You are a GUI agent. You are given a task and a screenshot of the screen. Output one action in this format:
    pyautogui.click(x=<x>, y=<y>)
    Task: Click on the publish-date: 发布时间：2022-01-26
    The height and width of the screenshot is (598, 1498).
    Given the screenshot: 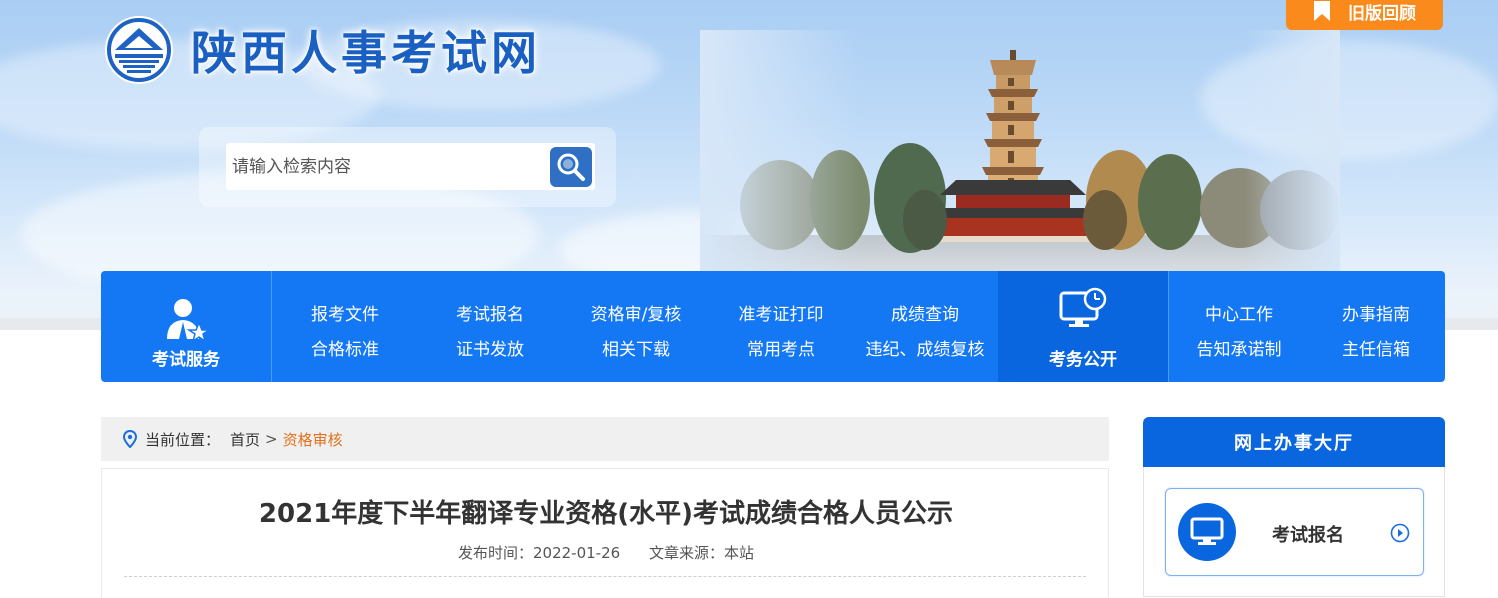 What is the action you would take?
    pyautogui.click(x=539, y=553)
    